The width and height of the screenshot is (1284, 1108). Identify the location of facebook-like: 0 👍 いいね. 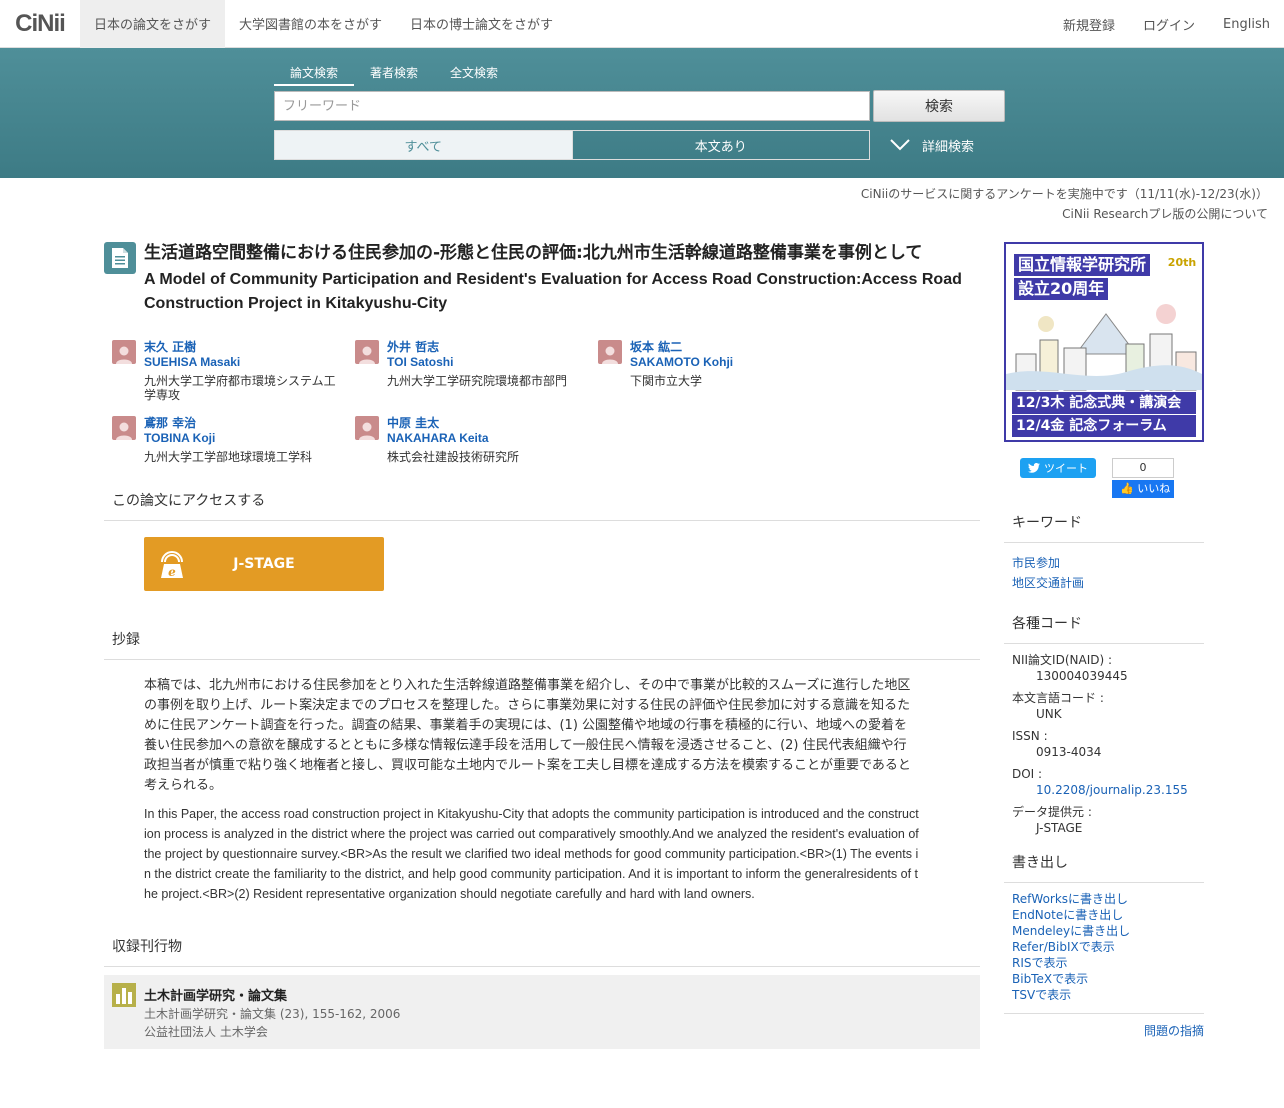
(1143, 478).